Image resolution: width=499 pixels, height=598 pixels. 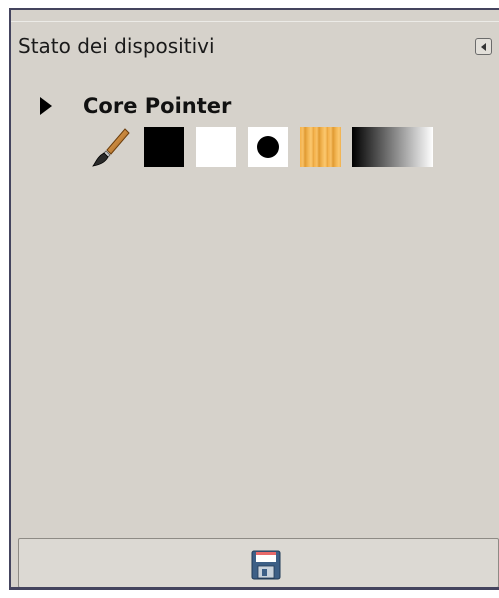 I want to click on save-button, so click(x=266, y=565).